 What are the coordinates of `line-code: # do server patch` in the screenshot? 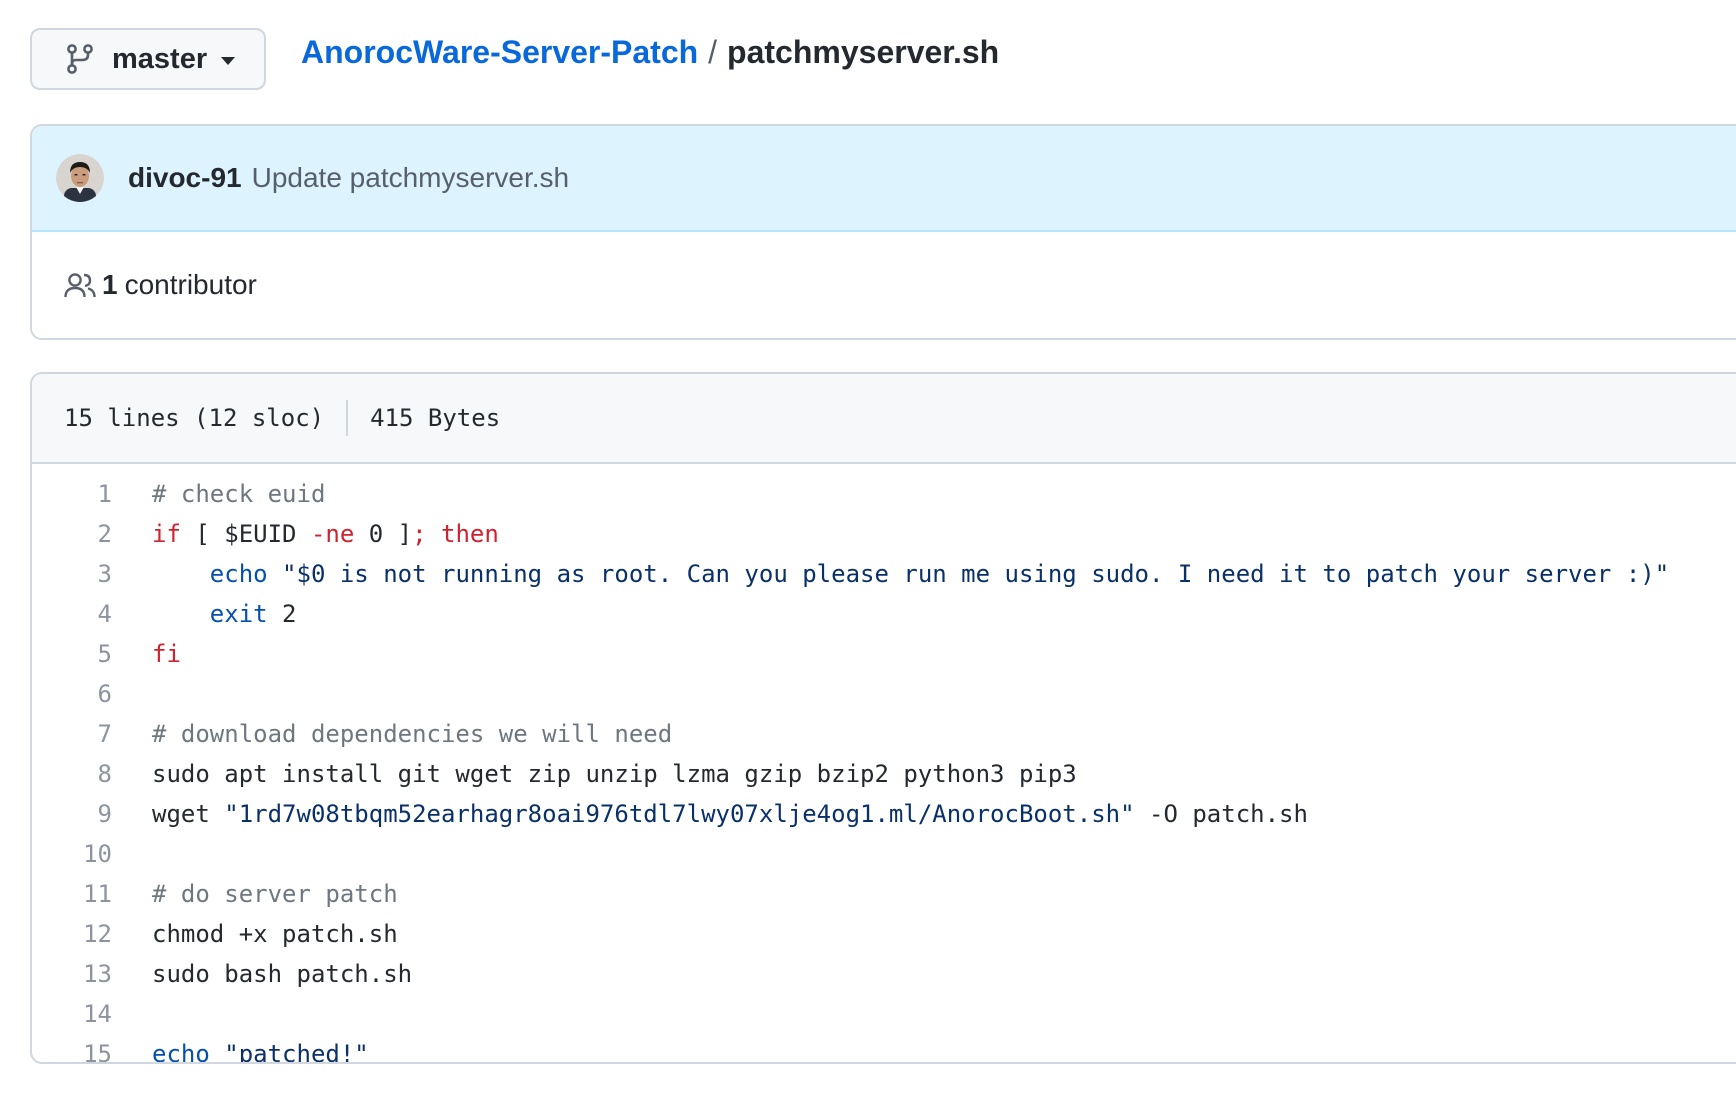 It's located at (255, 894).